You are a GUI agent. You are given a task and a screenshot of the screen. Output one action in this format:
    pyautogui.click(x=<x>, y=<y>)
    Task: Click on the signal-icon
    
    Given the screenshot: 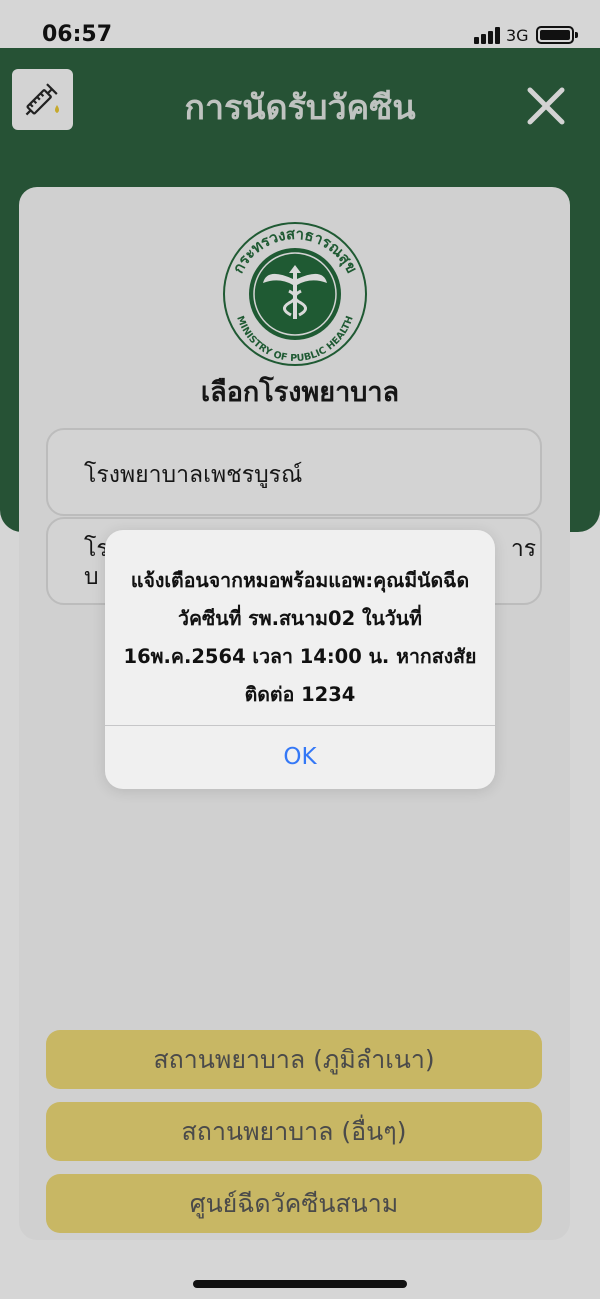 What is the action you would take?
    pyautogui.click(x=488, y=35)
    